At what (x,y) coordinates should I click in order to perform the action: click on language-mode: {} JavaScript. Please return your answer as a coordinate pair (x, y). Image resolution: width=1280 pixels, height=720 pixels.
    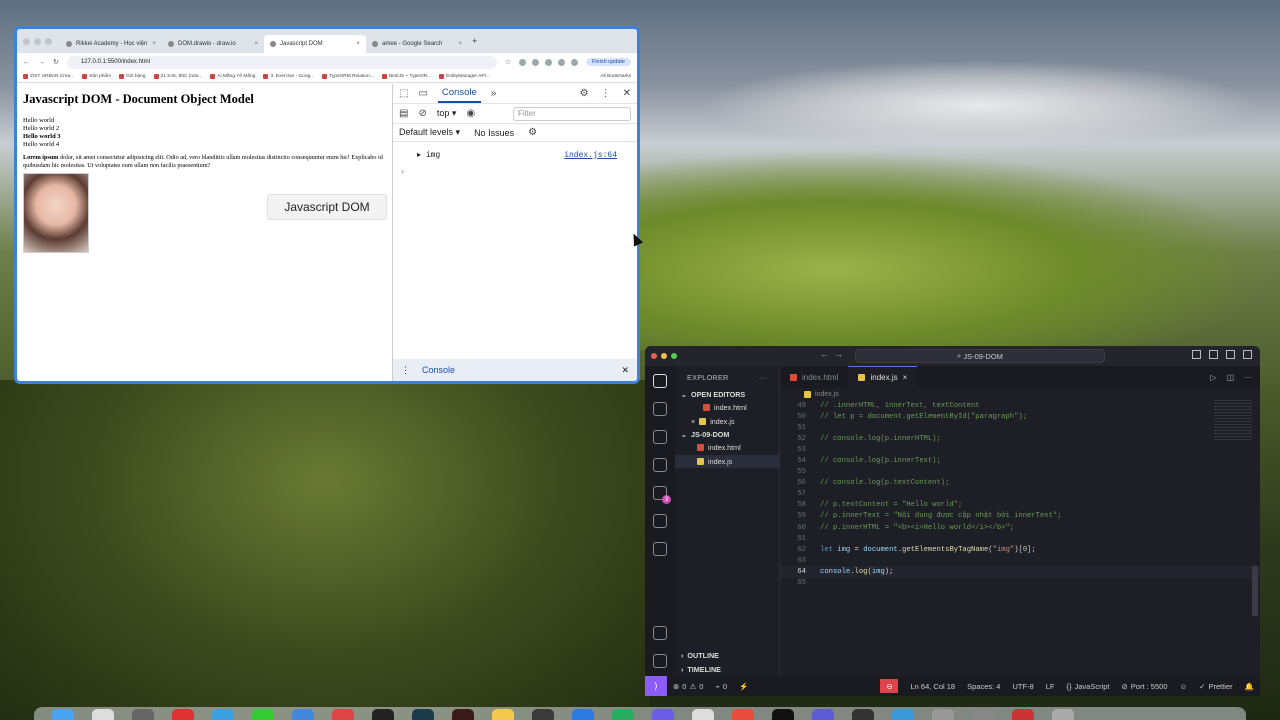
    Looking at the image, I should click on (1087, 686).